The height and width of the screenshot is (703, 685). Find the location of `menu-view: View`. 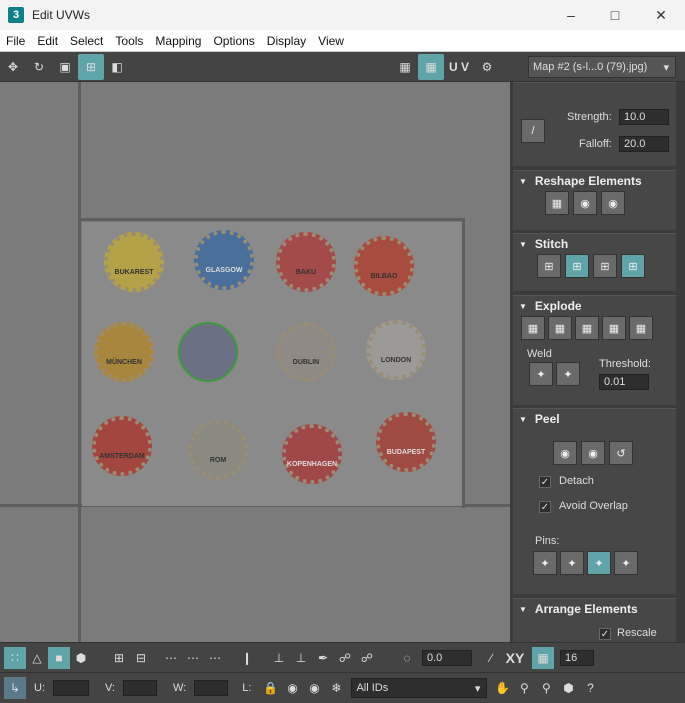

menu-view: View is located at coordinates (331, 41).